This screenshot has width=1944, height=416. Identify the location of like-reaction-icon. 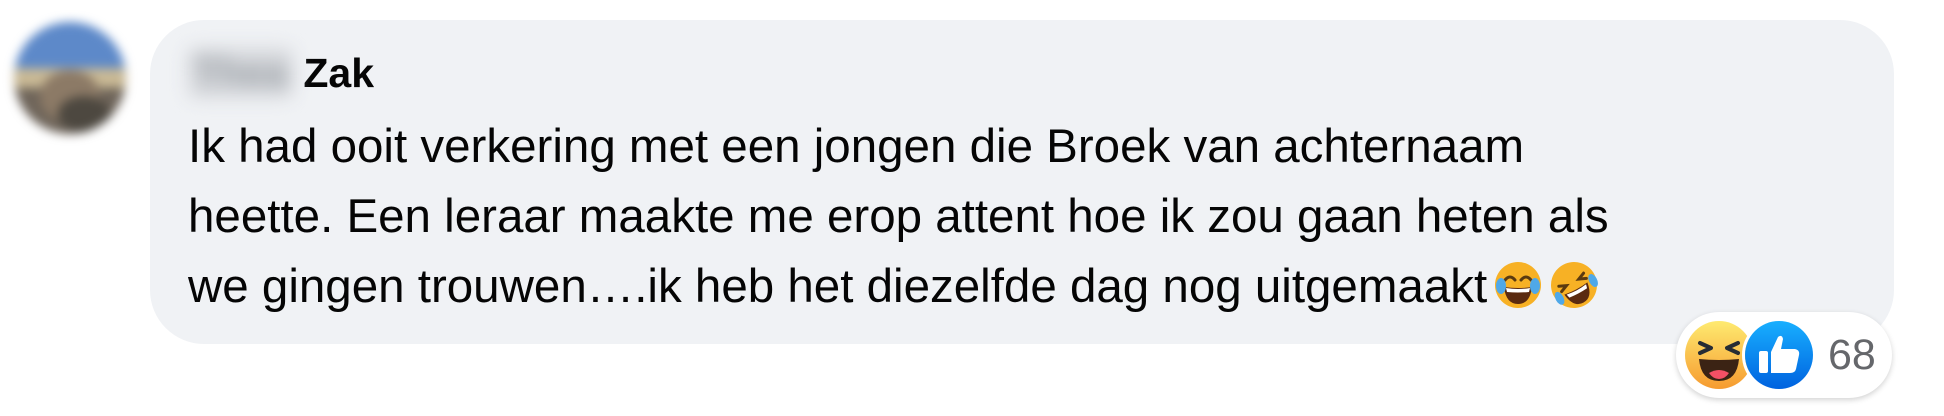
(1779, 355).